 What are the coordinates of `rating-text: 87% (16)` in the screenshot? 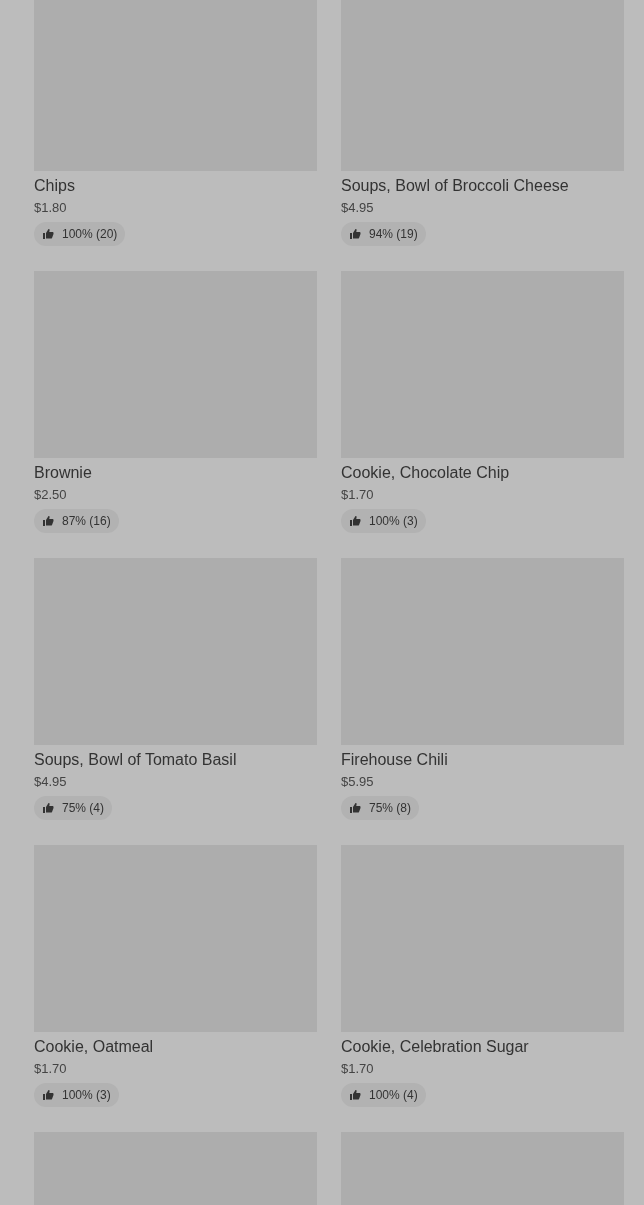 It's located at (86, 521).